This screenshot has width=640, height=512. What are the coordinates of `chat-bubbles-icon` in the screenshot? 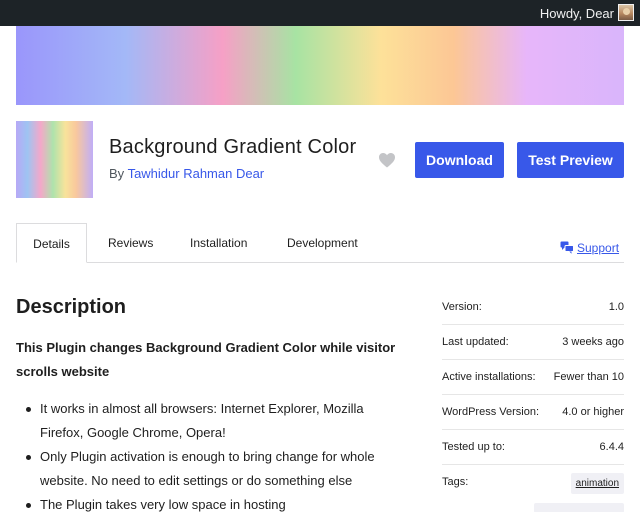 It's located at (567, 249).